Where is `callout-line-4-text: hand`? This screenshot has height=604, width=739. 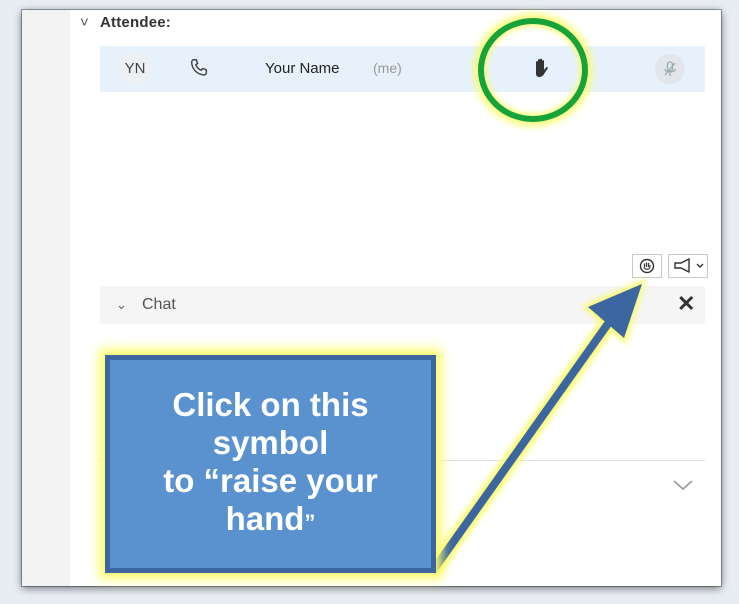 callout-line-4-text: hand is located at coordinates (265, 518).